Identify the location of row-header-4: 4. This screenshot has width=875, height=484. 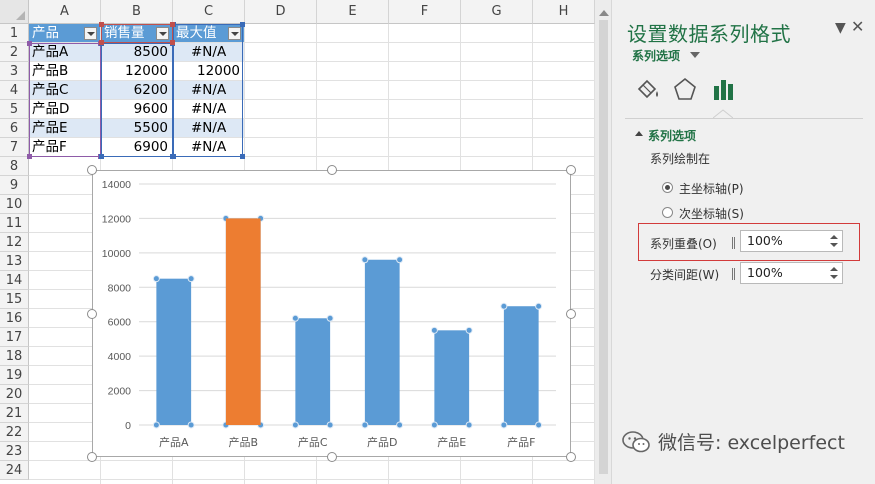
(14, 90).